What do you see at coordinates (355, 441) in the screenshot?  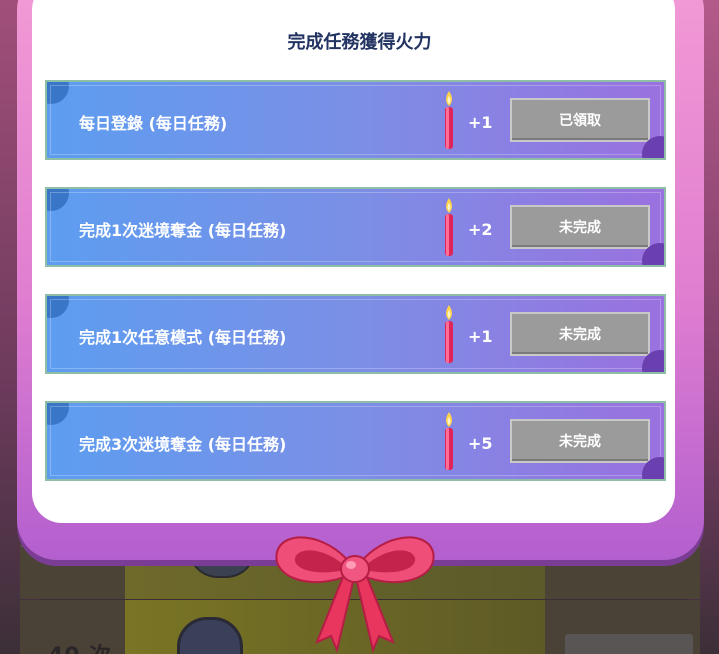 I see `task-row: 完成3次迷境奪金 (每日任務) +5 未完成` at bounding box center [355, 441].